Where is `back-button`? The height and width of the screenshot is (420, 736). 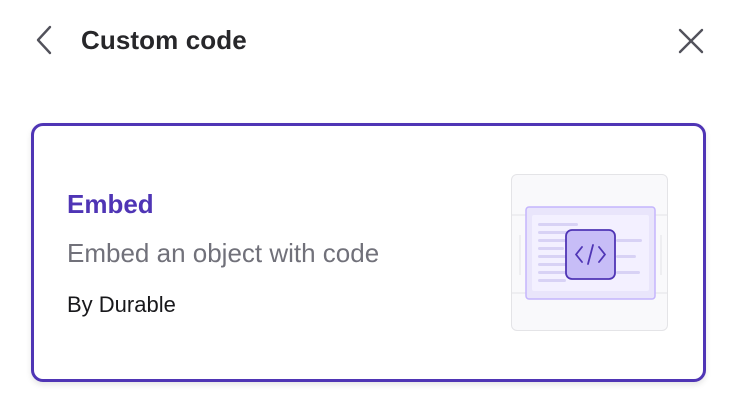
back-button is located at coordinates (44, 40).